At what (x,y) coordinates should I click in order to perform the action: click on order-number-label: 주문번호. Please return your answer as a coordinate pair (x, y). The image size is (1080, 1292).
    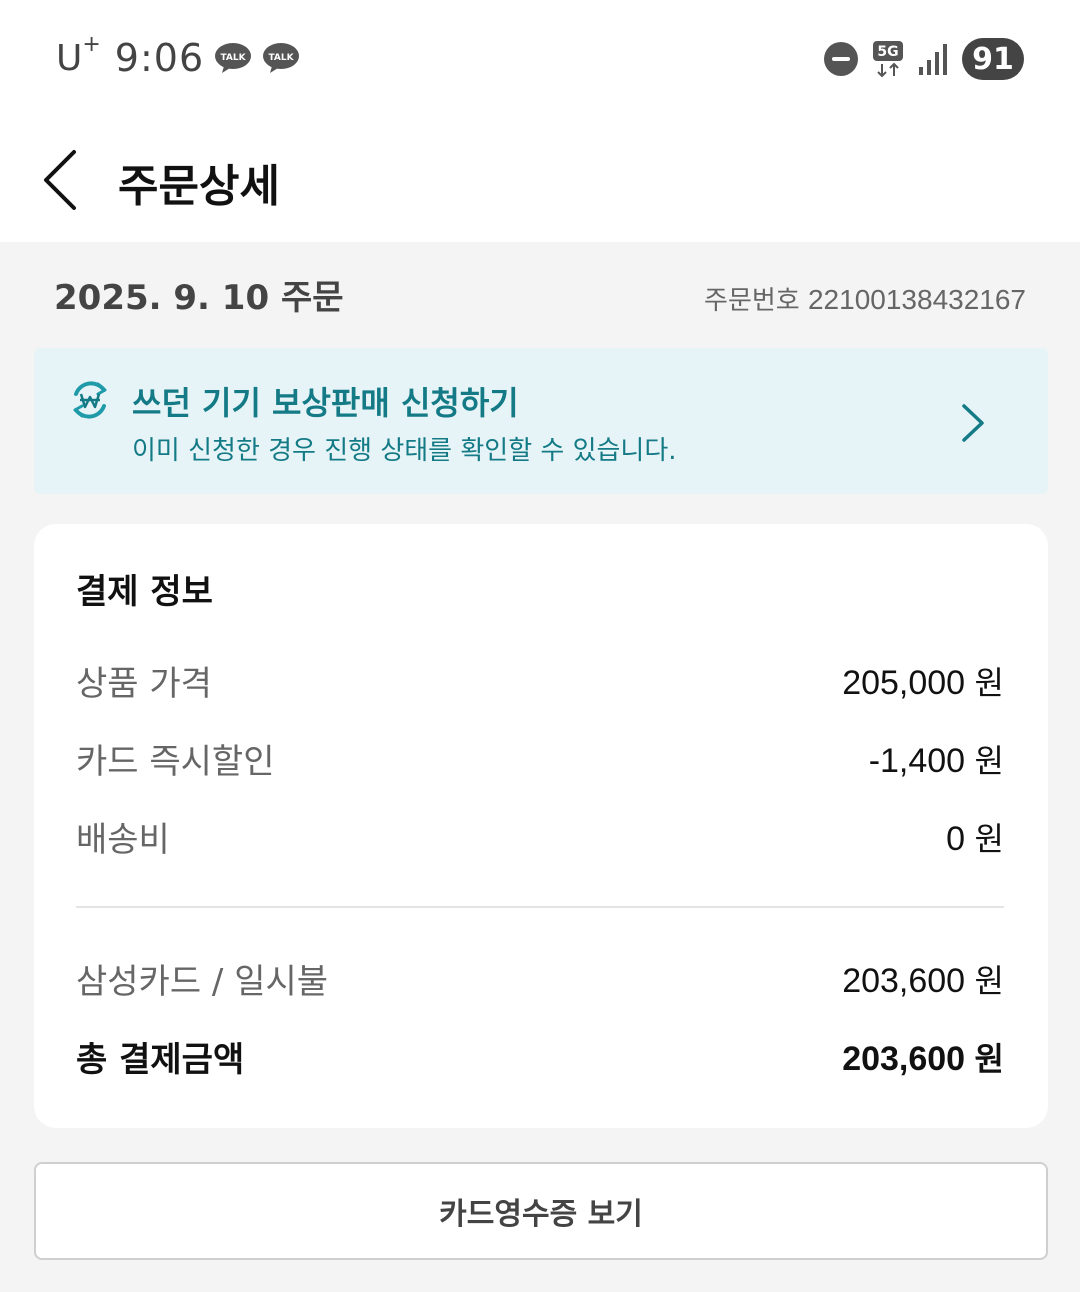
    Looking at the image, I should click on (752, 301).